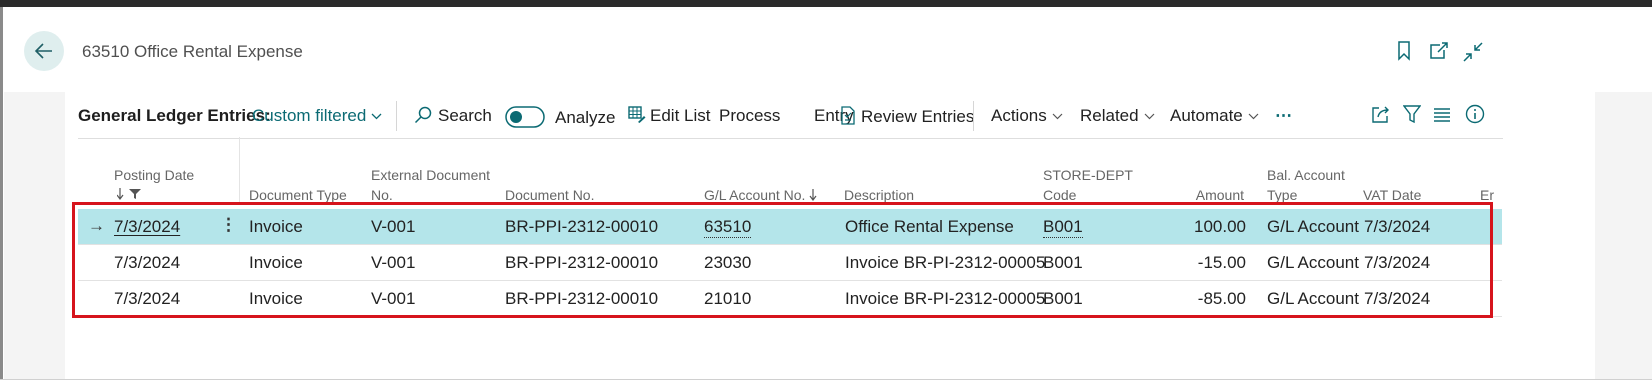  I want to click on column-divider, so click(239, 169).